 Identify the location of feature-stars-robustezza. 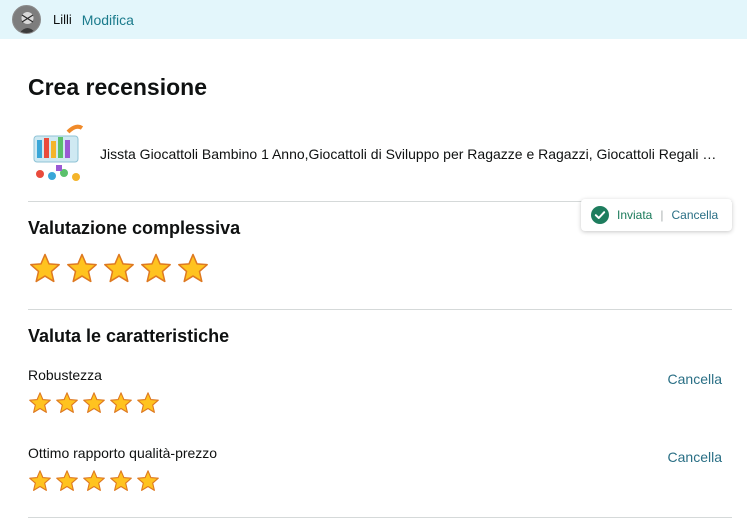
(95, 403).